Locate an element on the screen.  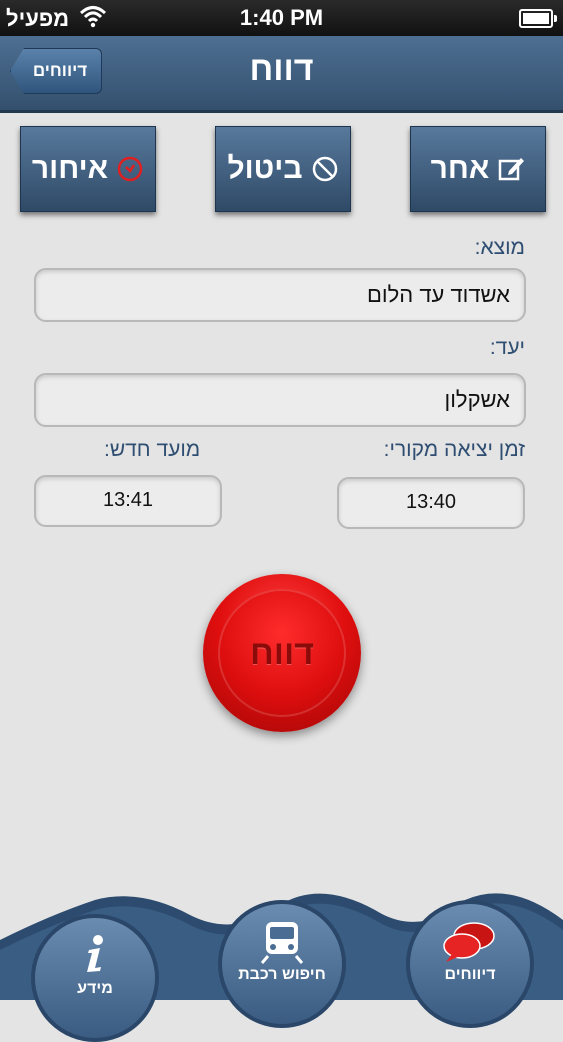
tab-reports-label: דיווחים is located at coordinates (470, 974).